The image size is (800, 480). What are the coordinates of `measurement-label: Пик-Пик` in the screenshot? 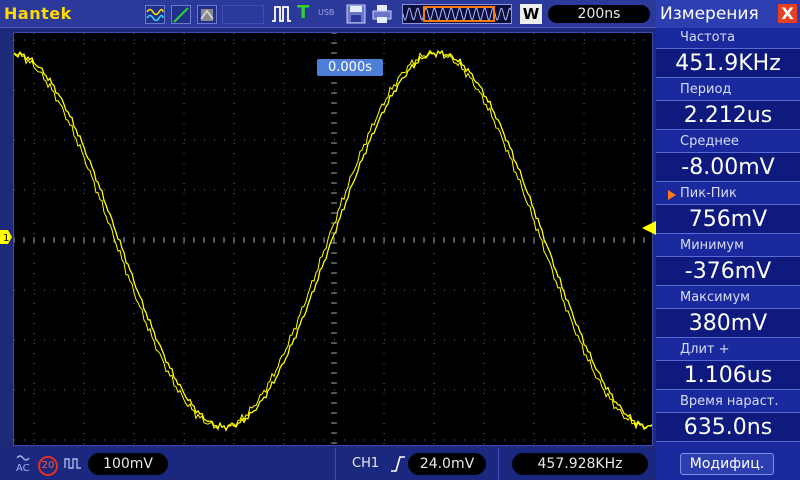 It's located at (728, 194).